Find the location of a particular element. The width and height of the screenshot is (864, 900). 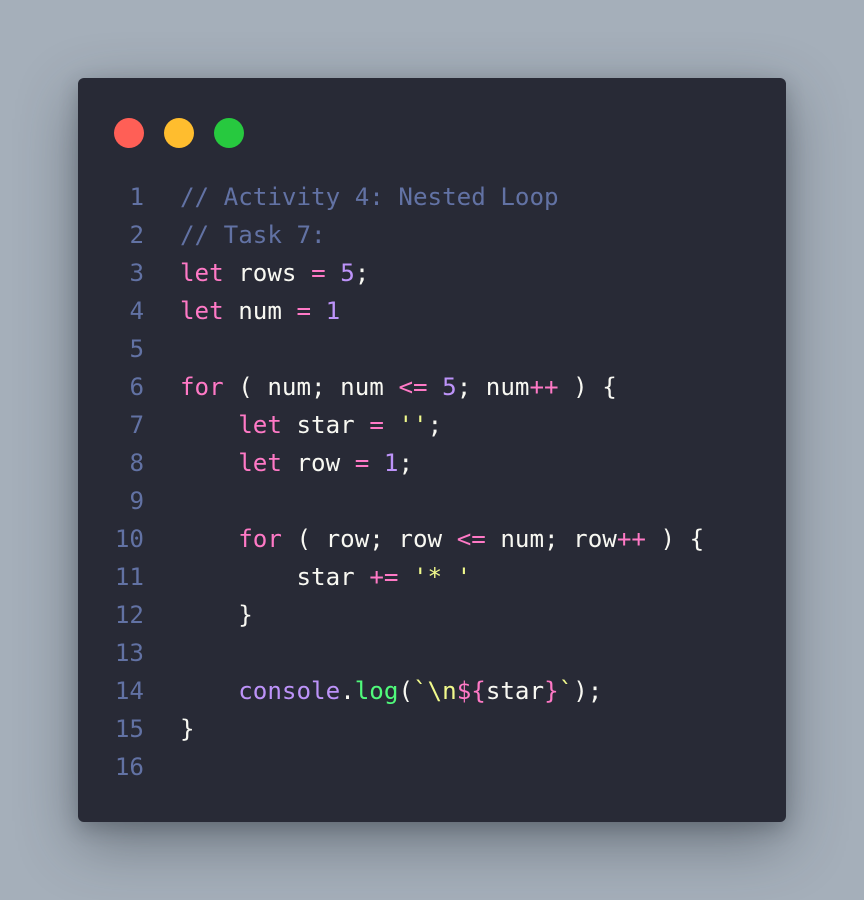

code-text: let star = ''; is located at coordinates (311, 425).